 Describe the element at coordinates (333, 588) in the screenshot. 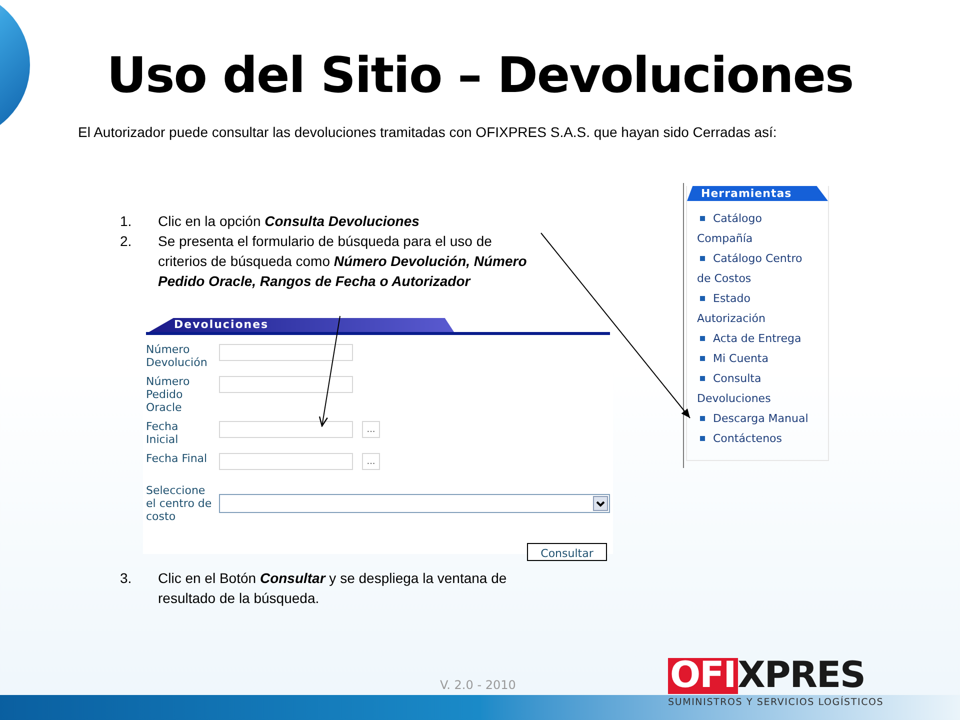

I see `step-text: Clic en el Botón Consultar y se despliega la ventana de resultado de la búsqueda.` at that location.